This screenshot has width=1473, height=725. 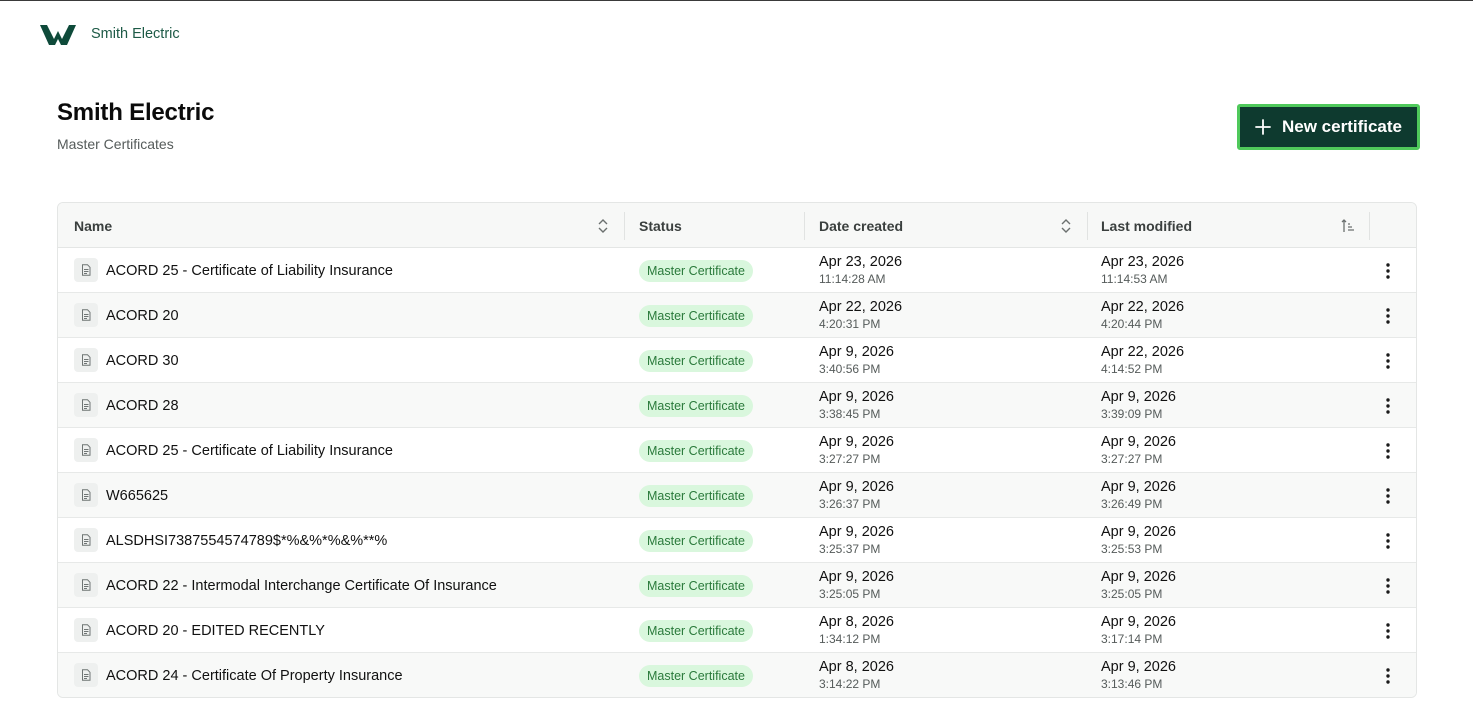 What do you see at coordinates (860, 271) in the screenshot?
I see `date-created-cell: Apr 23, 2026 11:14:28 AM` at bounding box center [860, 271].